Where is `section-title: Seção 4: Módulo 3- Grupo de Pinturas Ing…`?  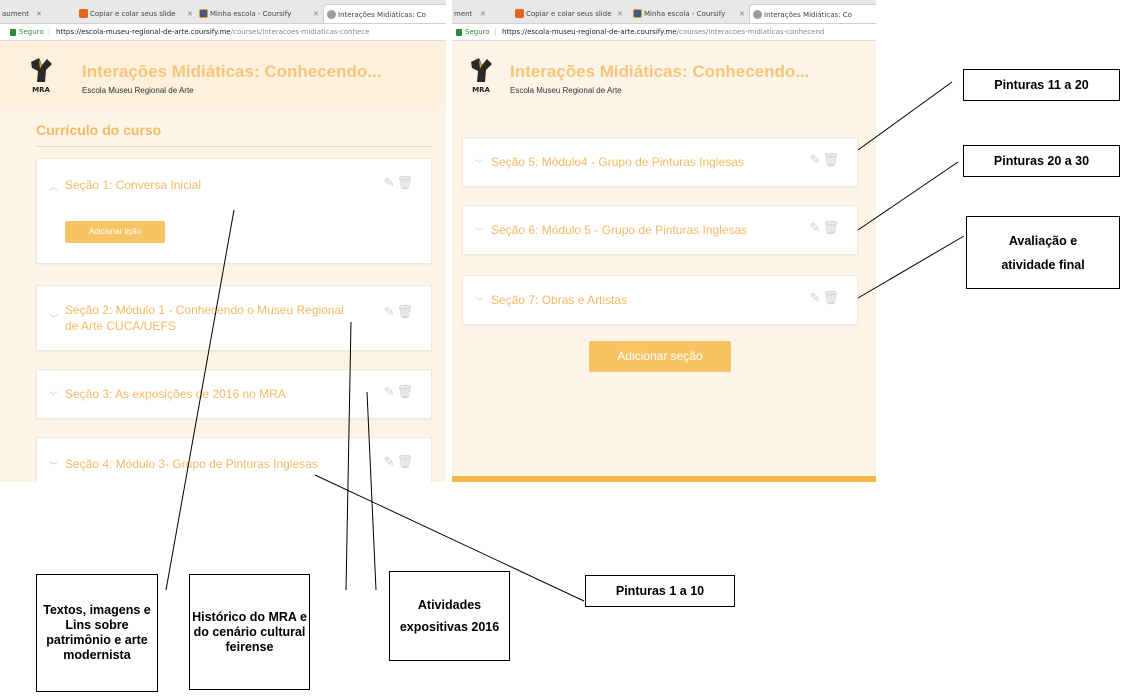 section-title: Seção 4: Módulo 3- Grupo de Pinturas Ing… is located at coordinates (191, 464).